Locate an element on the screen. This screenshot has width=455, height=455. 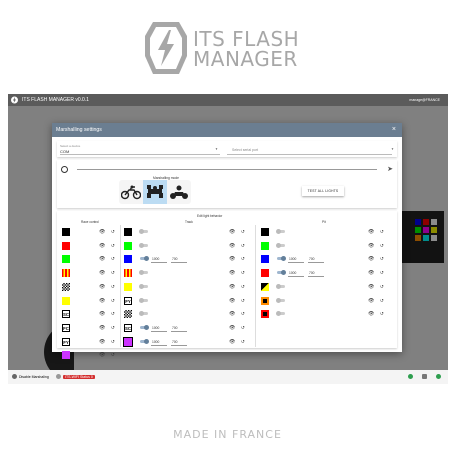
wifi-signal-icon is located at coordinates (424, 376).